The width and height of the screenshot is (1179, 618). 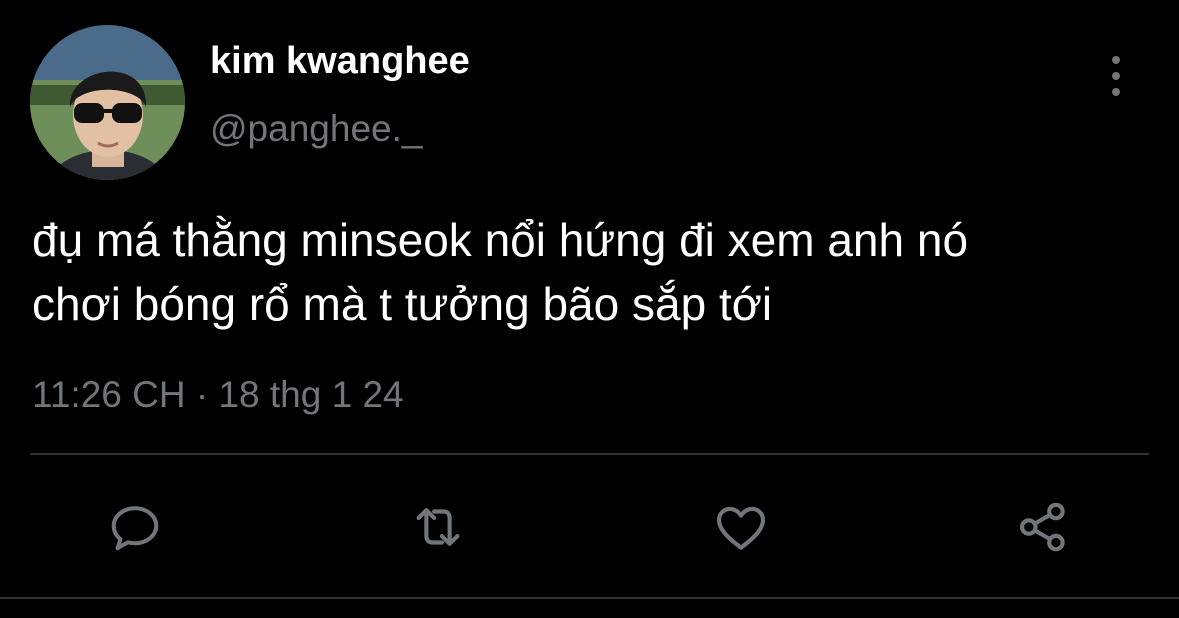 I want to click on avatar-photo, so click(x=107, y=102).